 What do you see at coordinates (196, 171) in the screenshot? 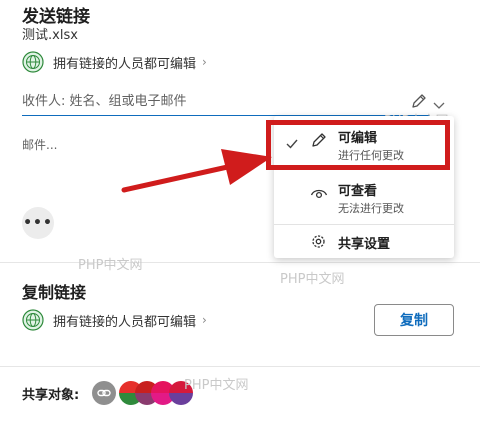
I see `annotation-arrow` at bounding box center [196, 171].